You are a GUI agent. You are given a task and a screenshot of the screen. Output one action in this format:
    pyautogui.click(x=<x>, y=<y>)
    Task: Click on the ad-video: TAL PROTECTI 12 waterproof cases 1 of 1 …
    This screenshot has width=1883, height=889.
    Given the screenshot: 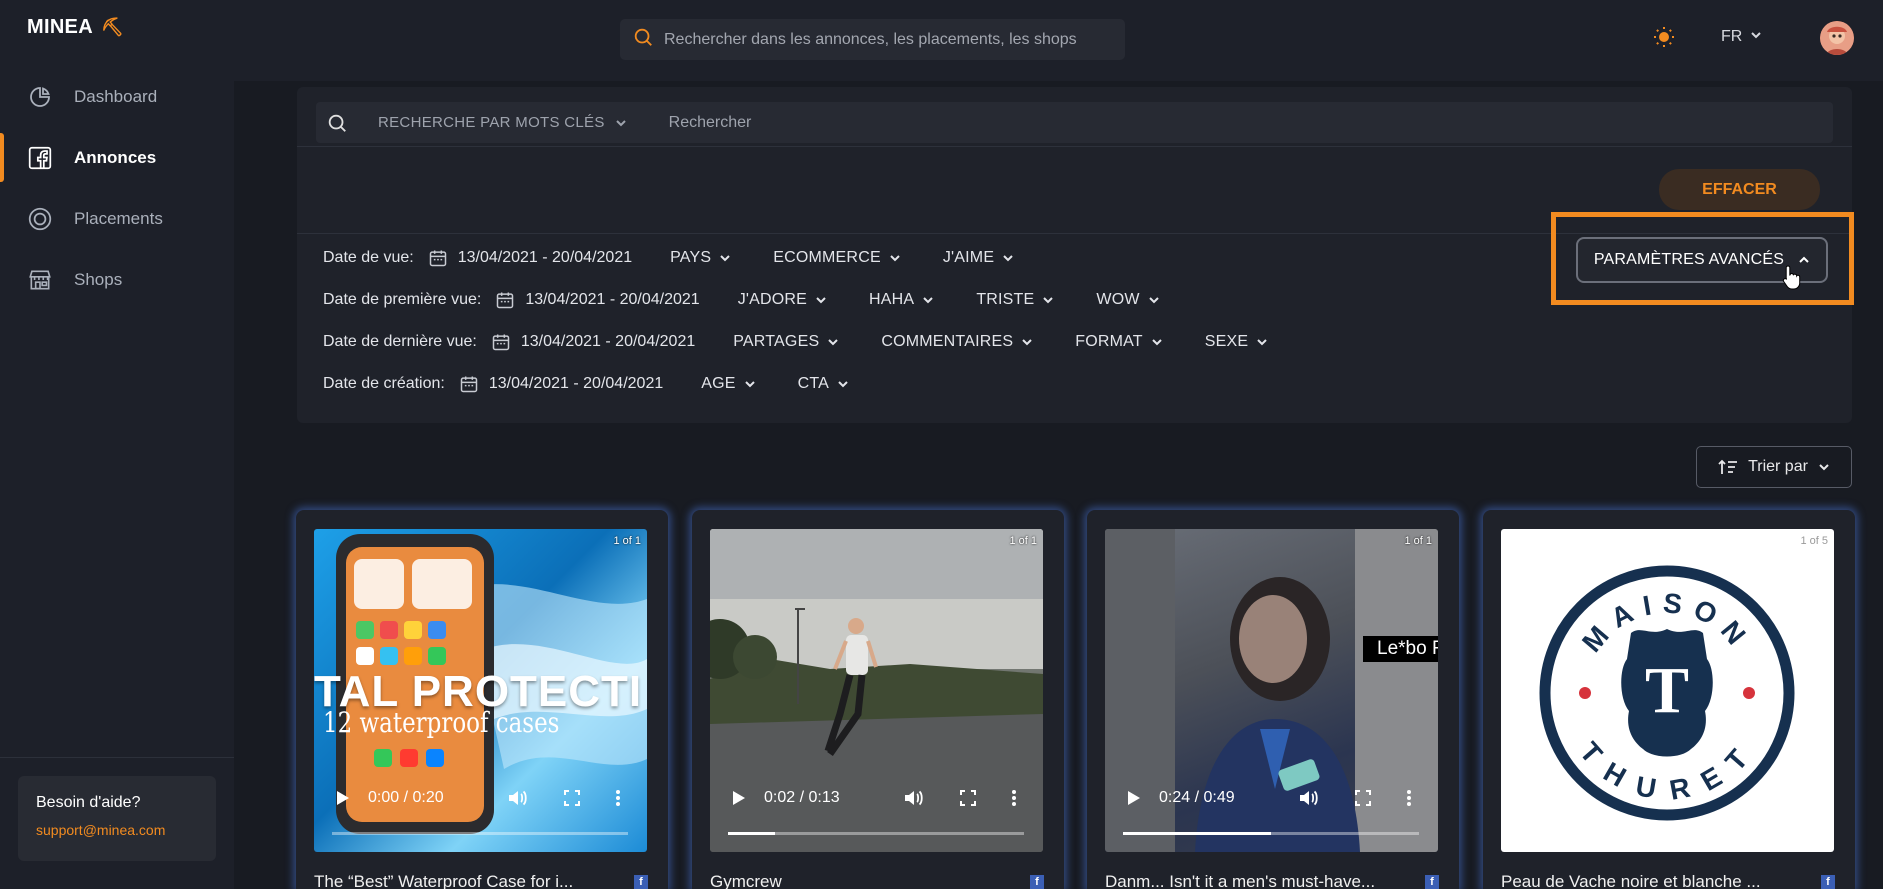 What is the action you would take?
    pyautogui.click(x=480, y=690)
    